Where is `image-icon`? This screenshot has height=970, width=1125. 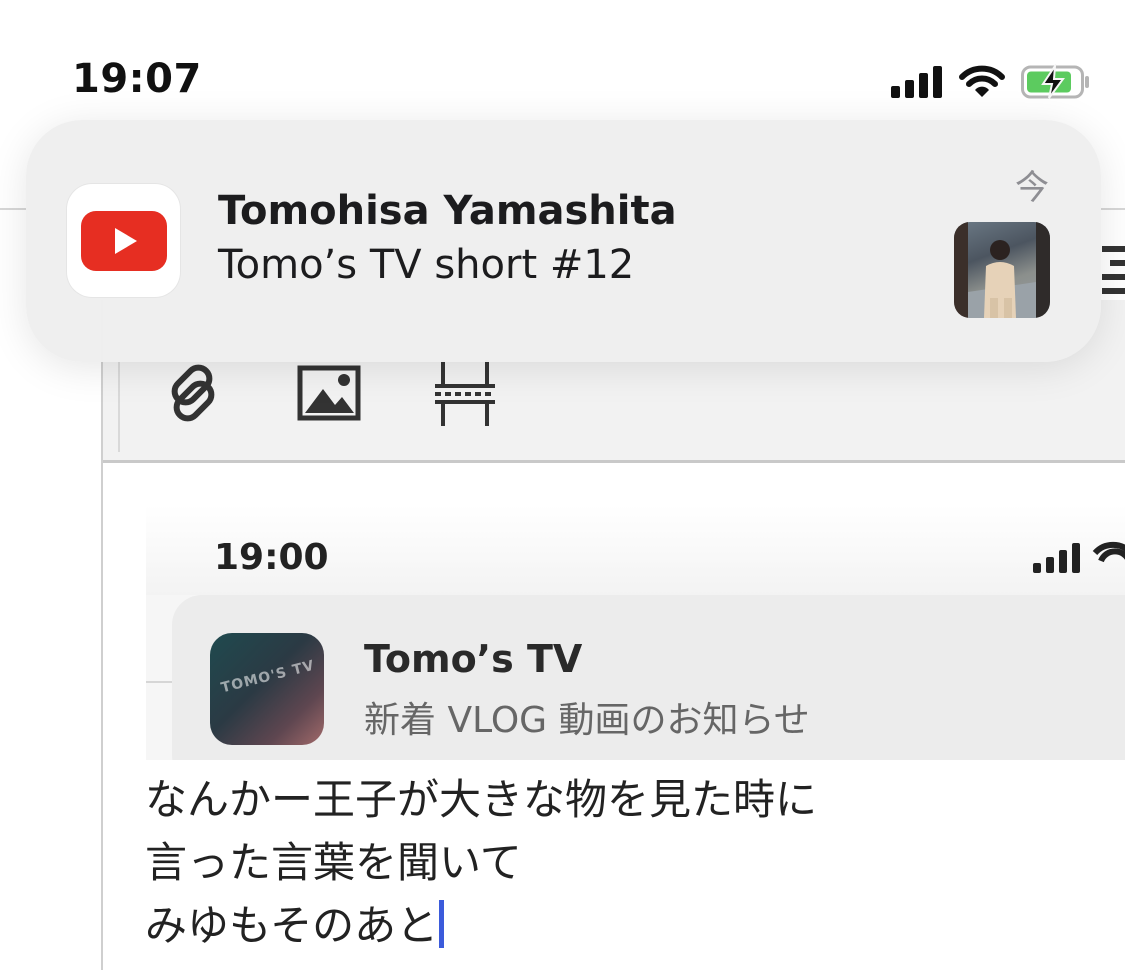
image-icon is located at coordinates (329, 393).